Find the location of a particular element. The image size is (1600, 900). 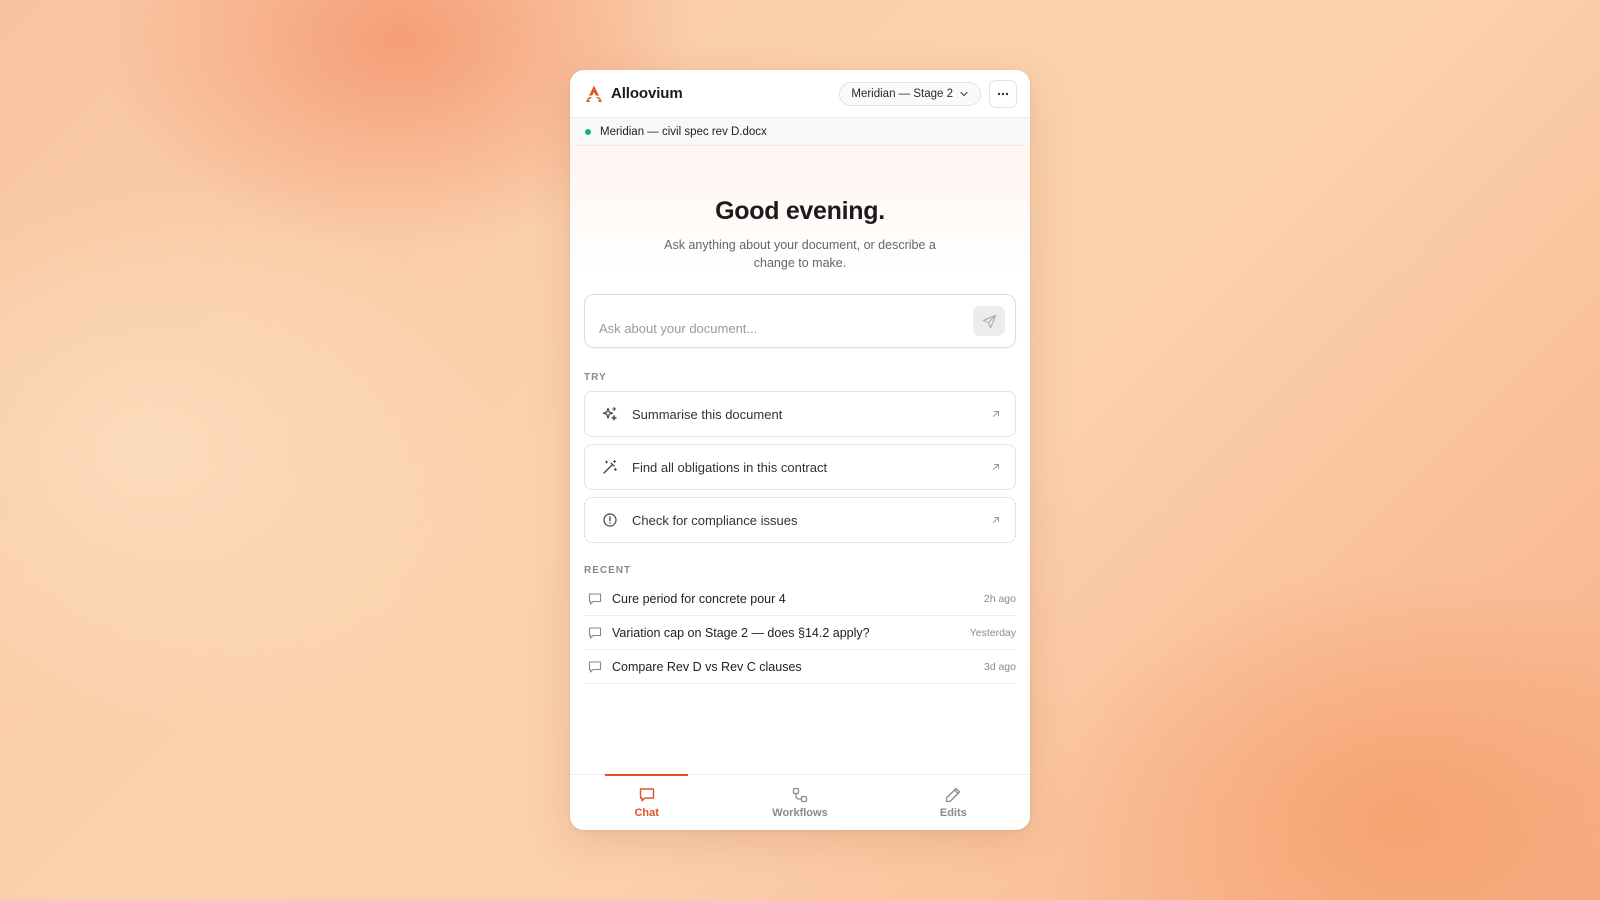

recent-item: Compare Rev D vs Rev C clauses 3d ago is located at coordinates (800, 667).